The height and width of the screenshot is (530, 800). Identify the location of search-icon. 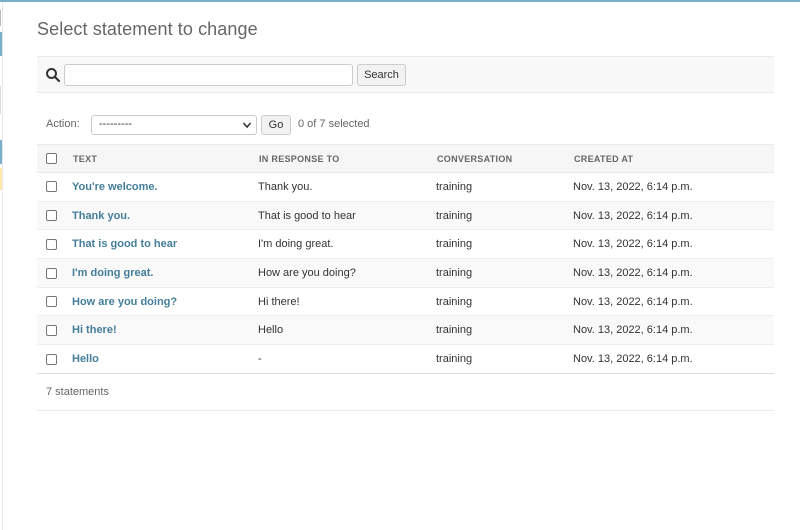
(53, 75).